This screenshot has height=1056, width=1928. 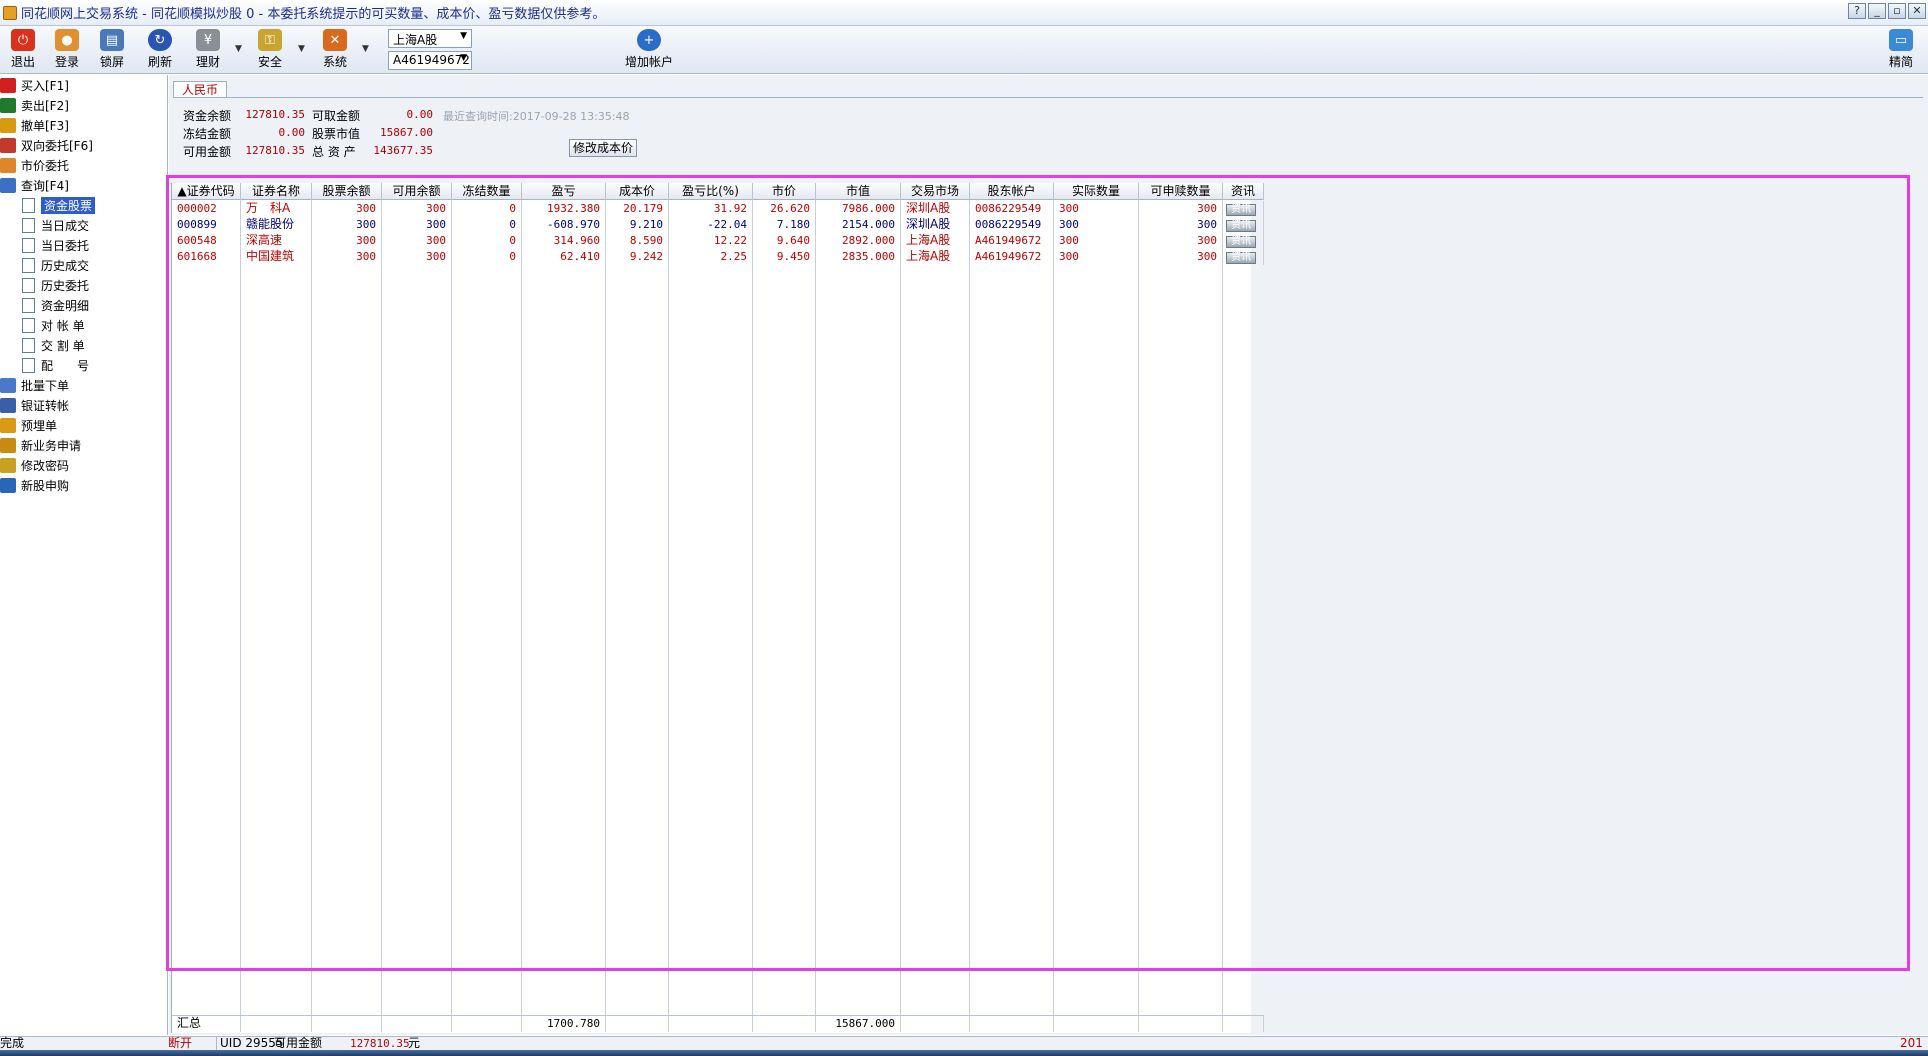 What do you see at coordinates (858, 191) in the screenshot?
I see `column-header-value: 市值` at bounding box center [858, 191].